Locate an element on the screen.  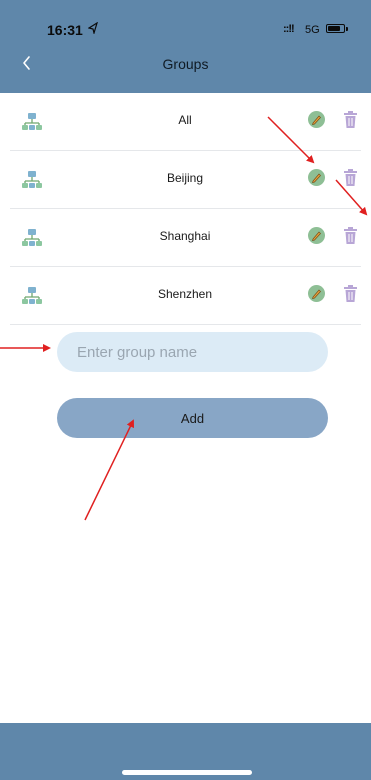
group-name: Beijing is located at coordinates (185, 178).